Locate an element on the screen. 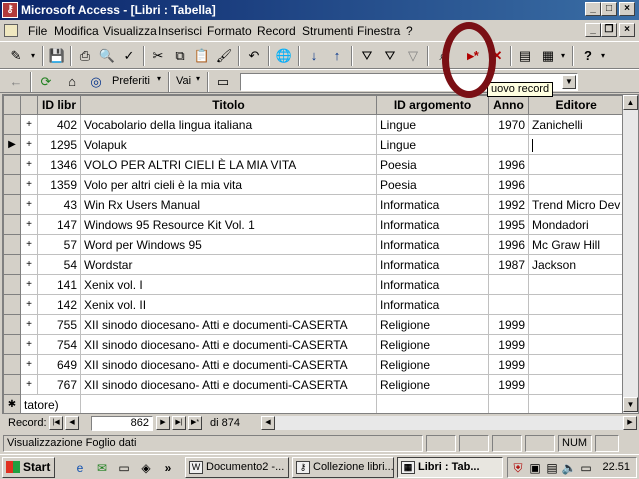 This screenshot has height=479, width=639. channels-icon: ◈ is located at coordinates (146, 468).